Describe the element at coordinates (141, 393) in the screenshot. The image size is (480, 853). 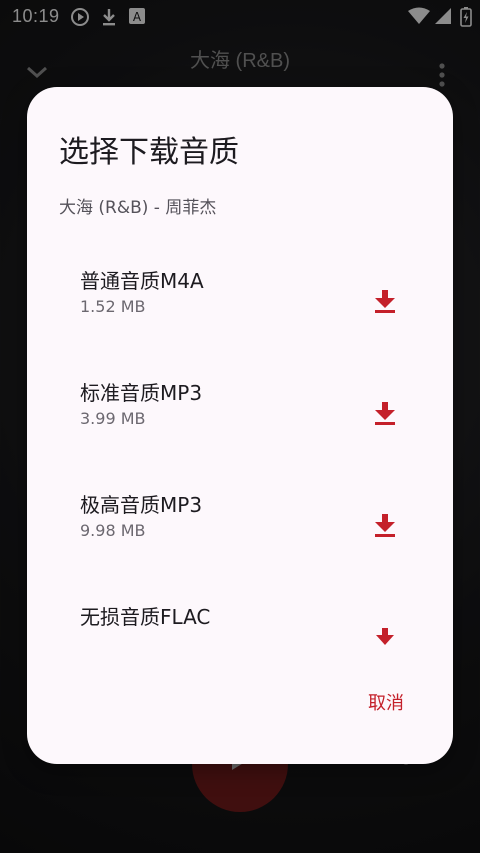
I see `quality-label: 标准音质MP3` at that location.